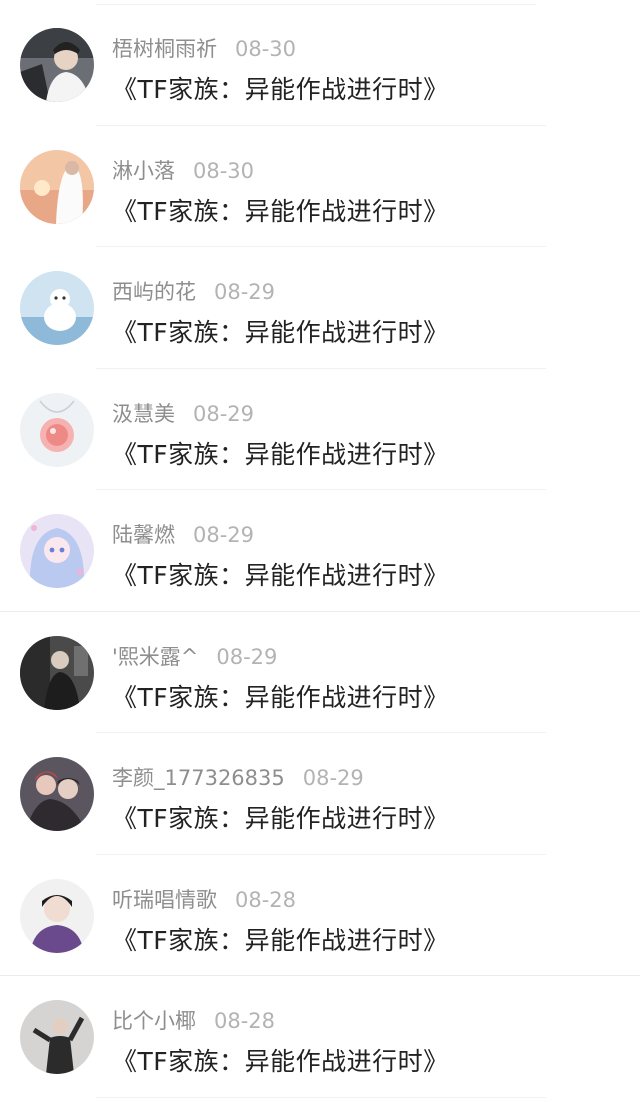 This screenshot has height=1102, width=640. Describe the element at coordinates (320, 308) in the screenshot. I see `list-item: 西屿的花 08-29 《TF家族：异能作战进行时》` at that location.